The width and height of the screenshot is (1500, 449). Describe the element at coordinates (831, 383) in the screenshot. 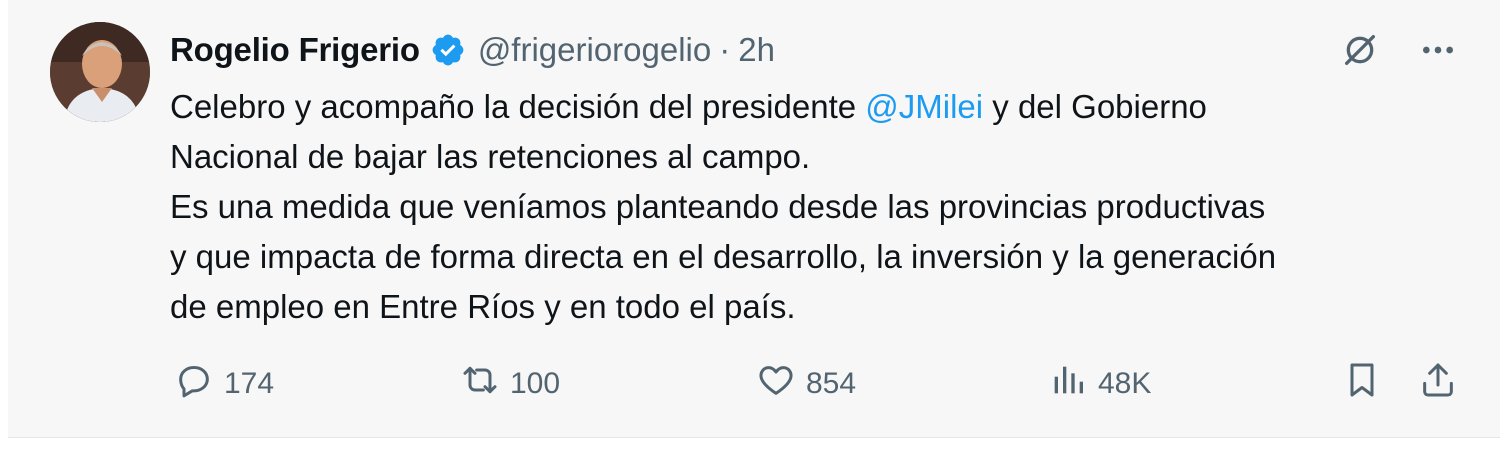

I see `like-count: 854` at that location.